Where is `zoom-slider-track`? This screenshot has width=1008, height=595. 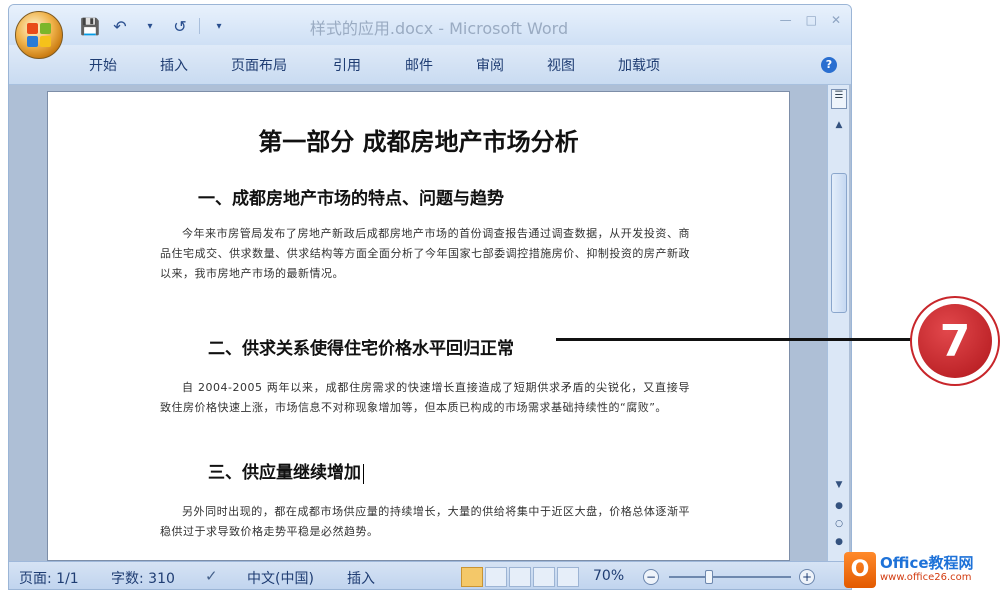 zoom-slider-track is located at coordinates (730, 577).